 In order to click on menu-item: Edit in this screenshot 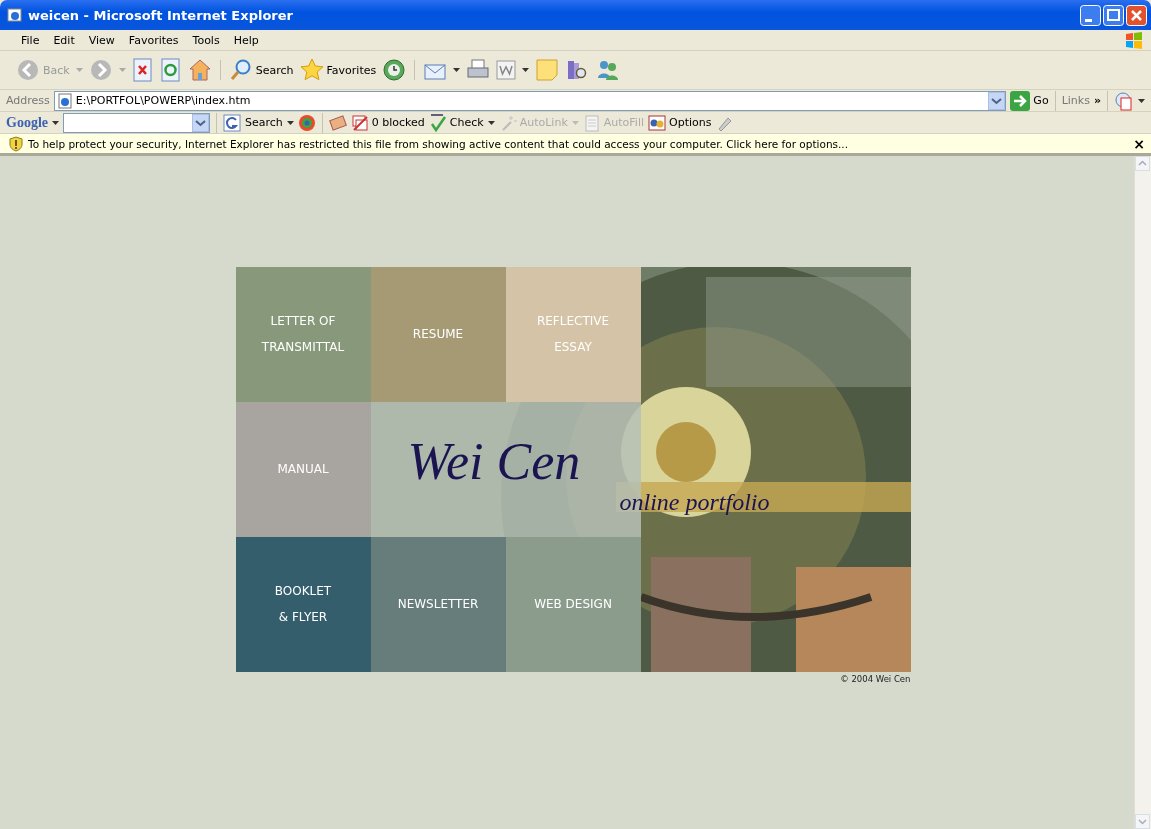, I will do `click(64, 40)`.